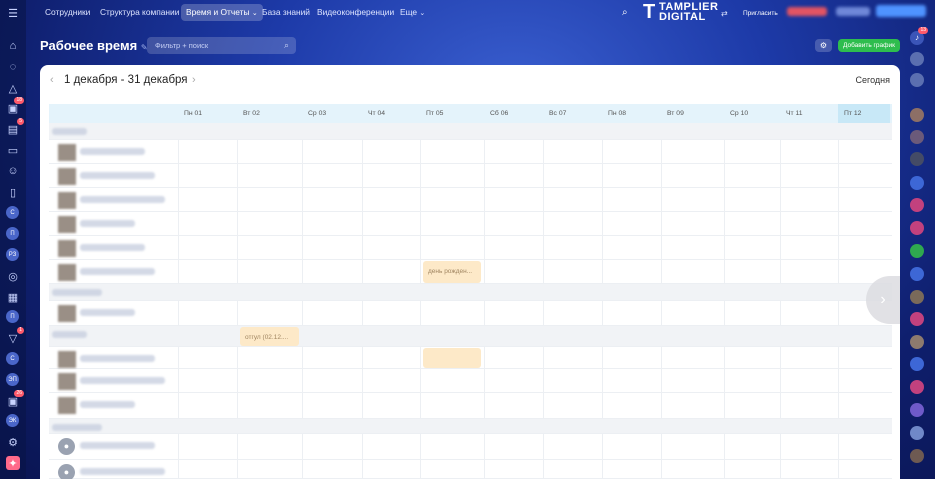 The width and height of the screenshot is (935, 479). What do you see at coordinates (12, 212) in the screenshot?
I see `sidebar-item-c: С` at bounding box center [12, 212].